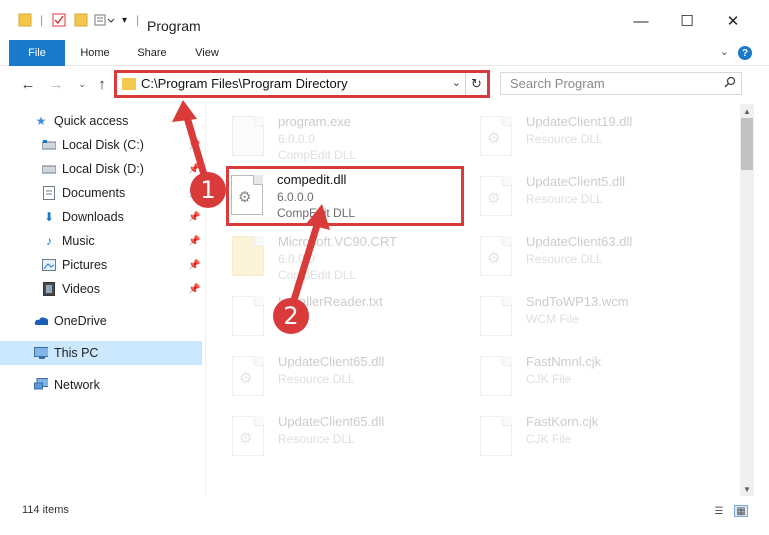  What do you see at coordinates (45, 510) in the screenshot?
I see `item-count: 114 items` at bounding box center [45, 510].